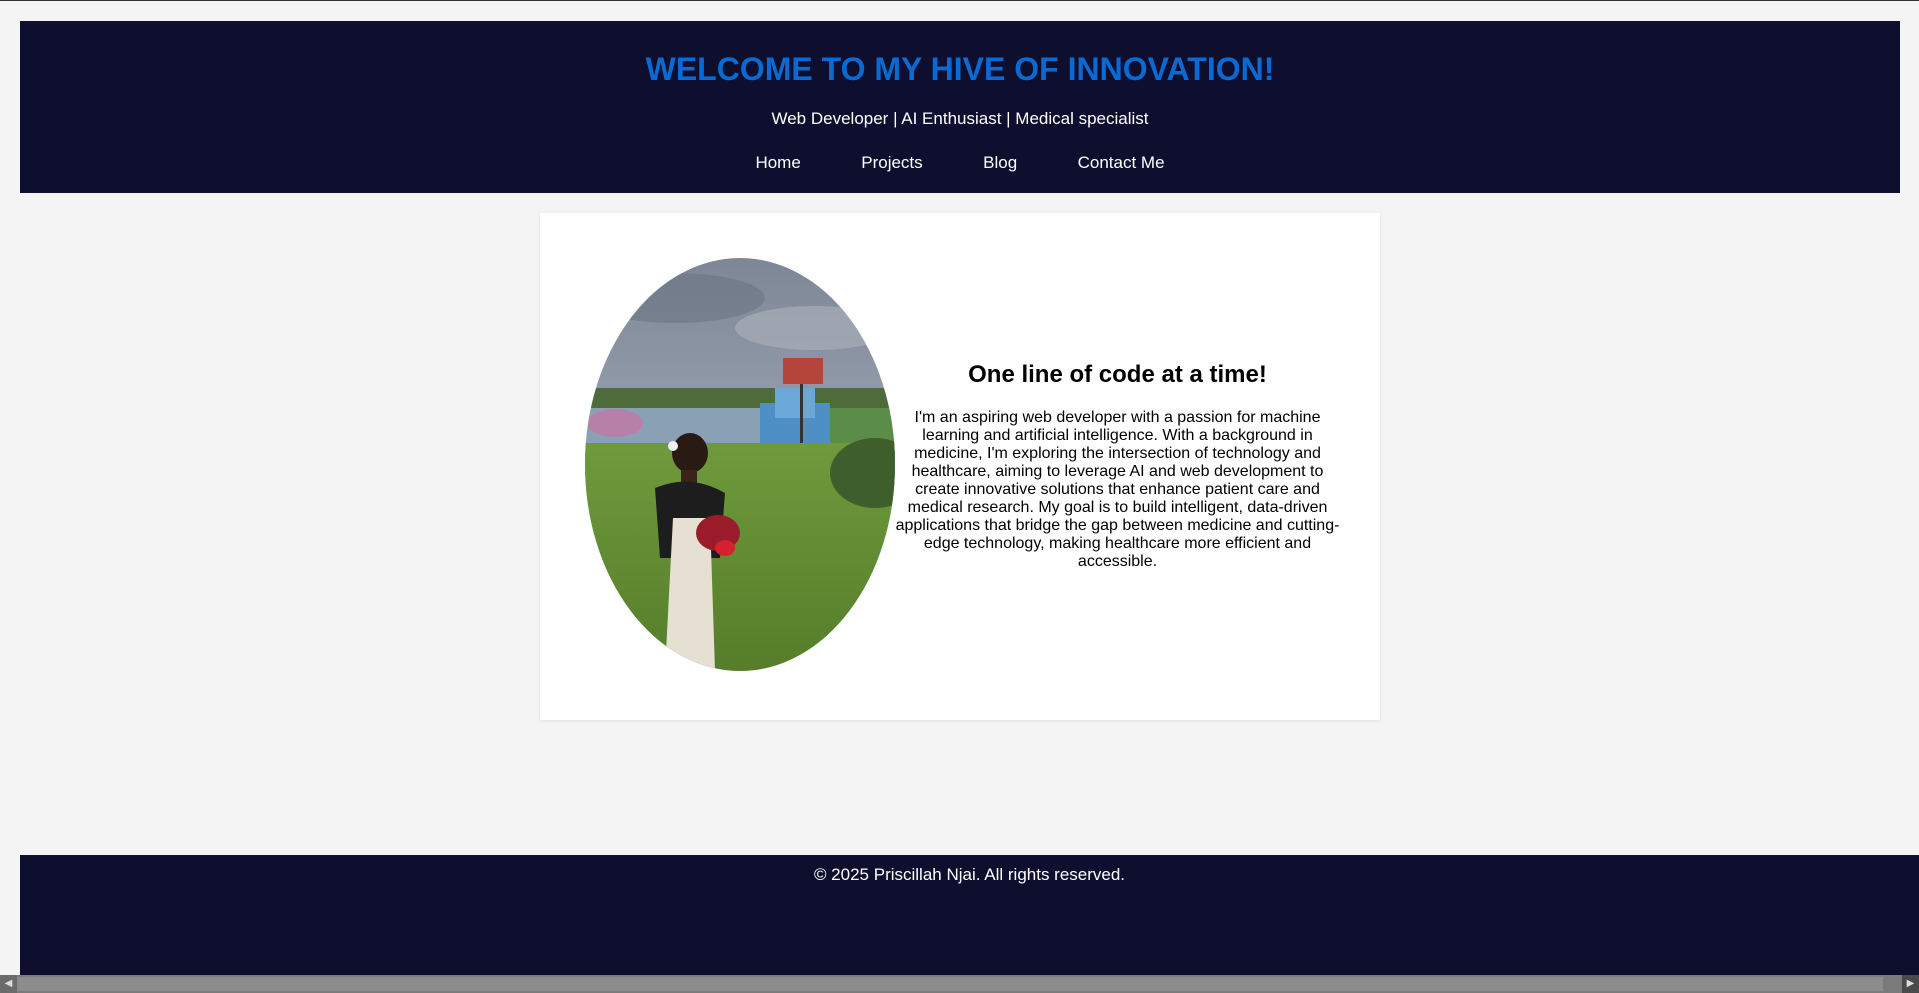  What do you see at coordinates (8, 984) in the screenshot?
I see `chevron-left-icon: ◀` at bounding box center [8, 984].